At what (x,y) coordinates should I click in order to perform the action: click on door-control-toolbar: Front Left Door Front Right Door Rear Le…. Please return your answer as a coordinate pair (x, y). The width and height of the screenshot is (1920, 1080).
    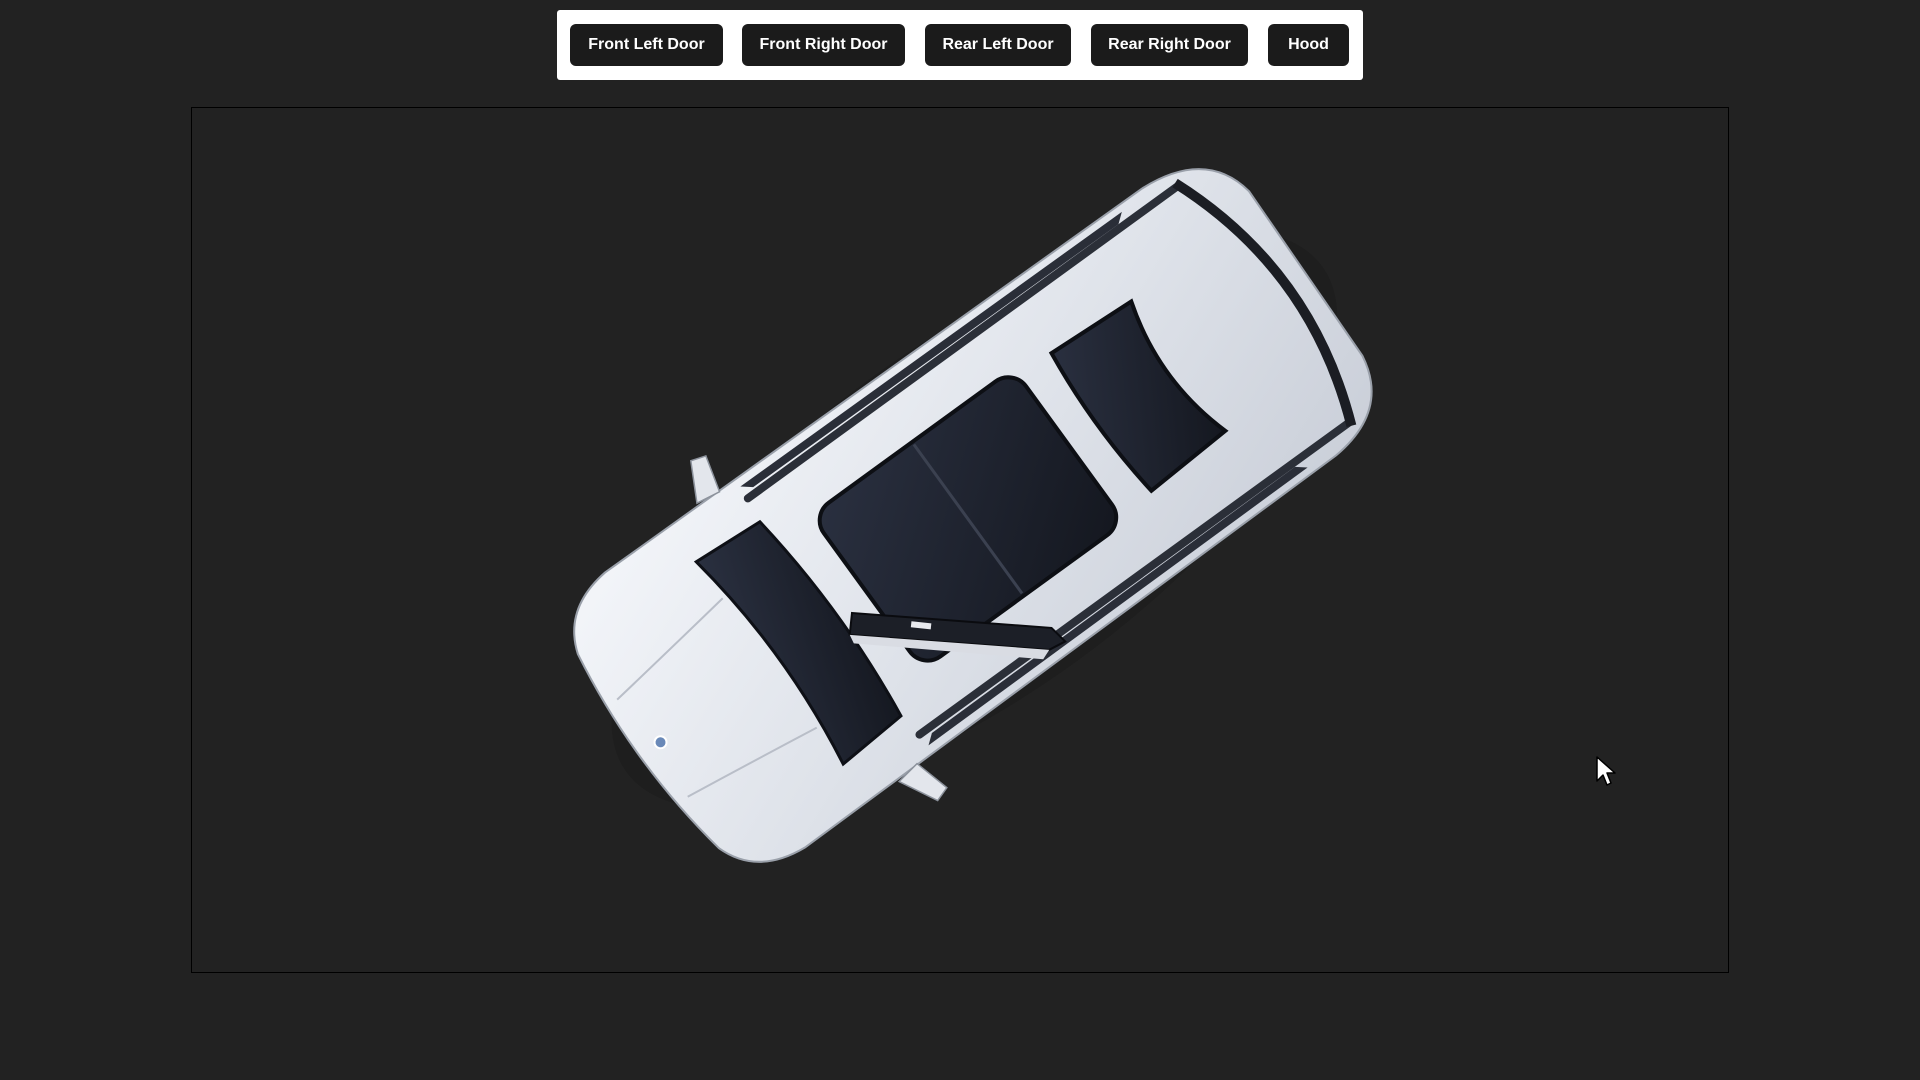
    Looking at the image, I should click on (960, 45).